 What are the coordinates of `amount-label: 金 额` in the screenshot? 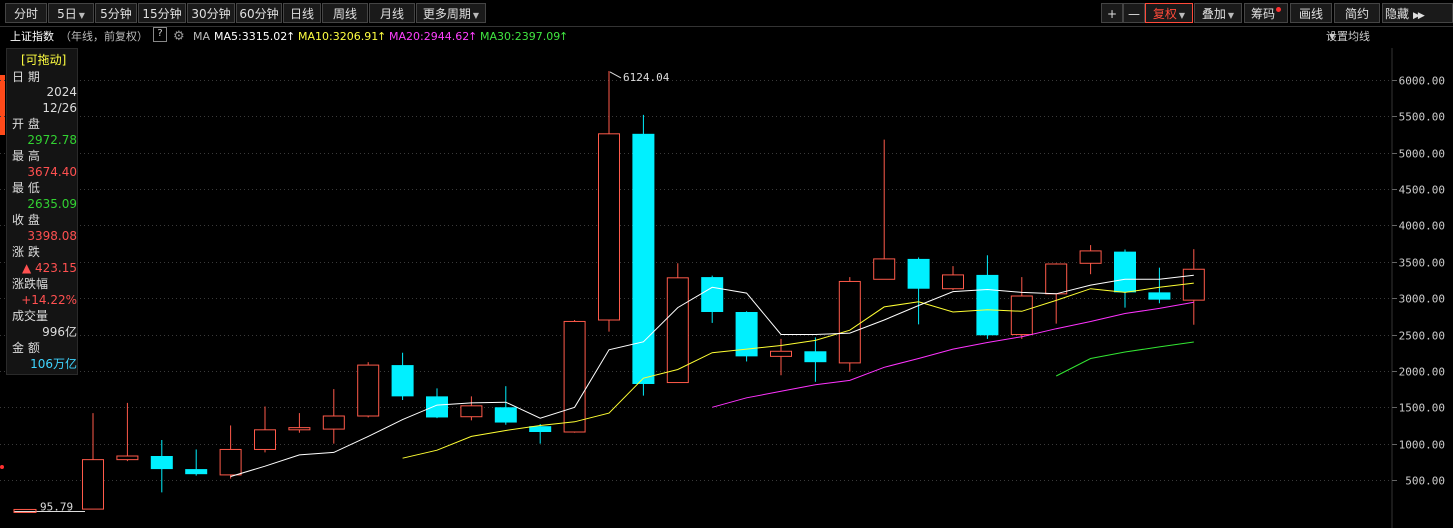 It's located at (26, 348).